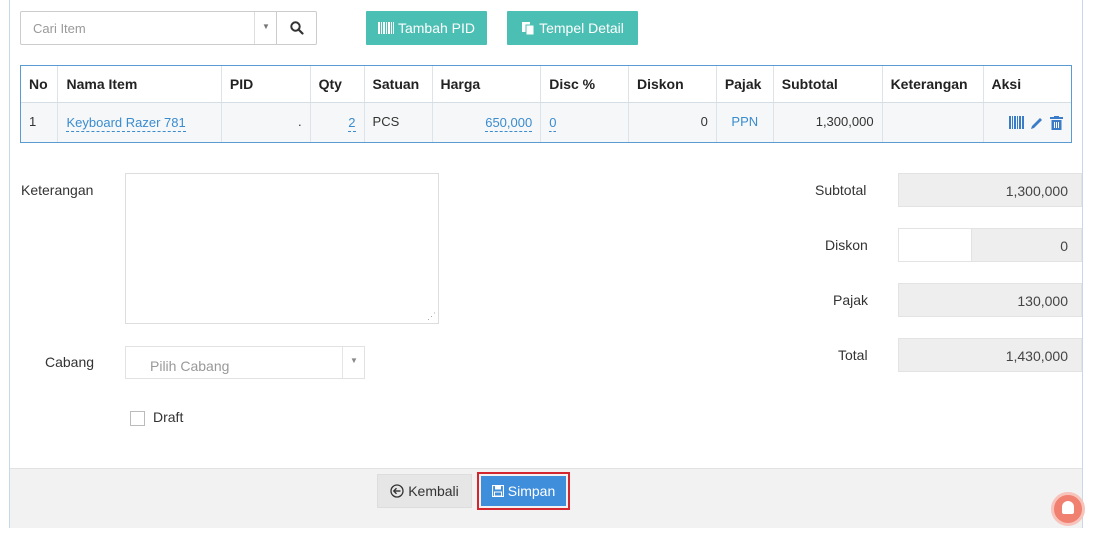 Image resolution: width=1094 pixels, height=534 pixels. I want to click on summary-subtotal-label: Subtotal, so click(841, 190).